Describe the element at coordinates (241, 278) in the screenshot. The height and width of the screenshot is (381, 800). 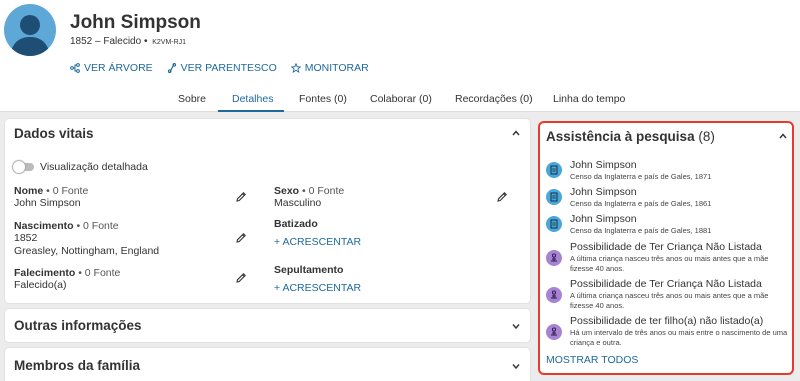
I see `edit-death-pencil-icon` at that location.